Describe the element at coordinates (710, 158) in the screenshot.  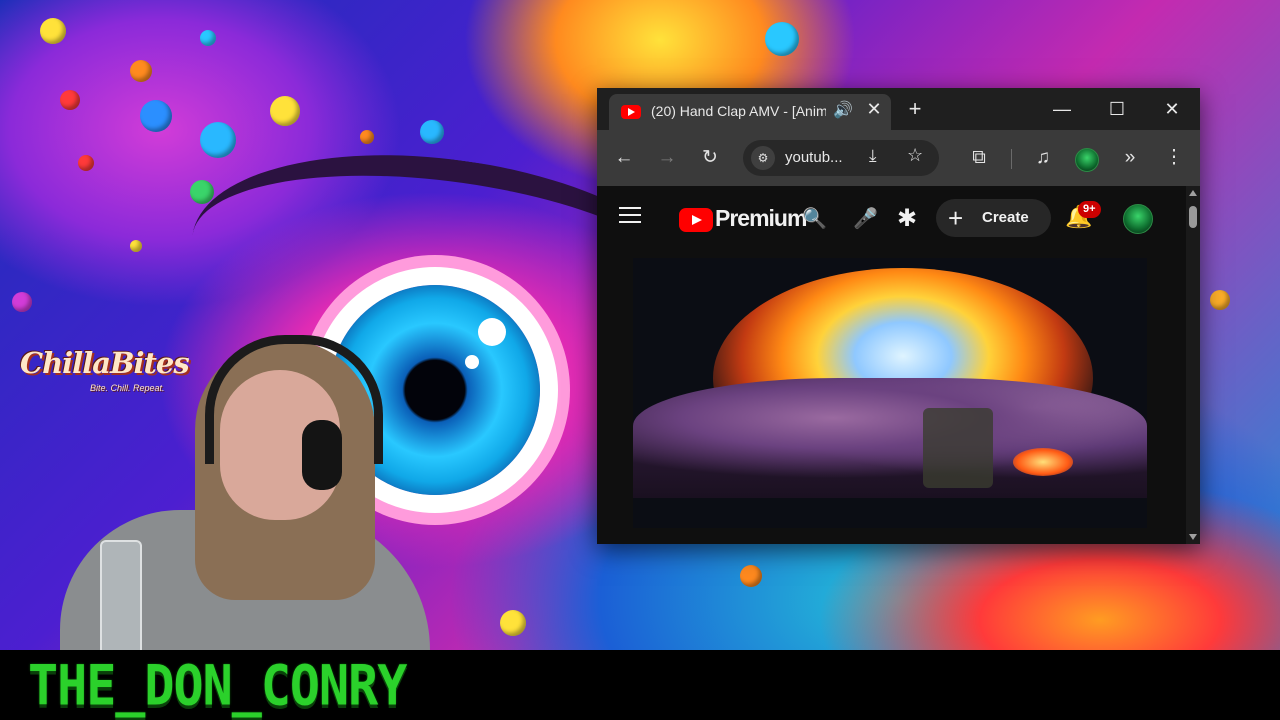
I see `reload-icon: ↻` at that location.